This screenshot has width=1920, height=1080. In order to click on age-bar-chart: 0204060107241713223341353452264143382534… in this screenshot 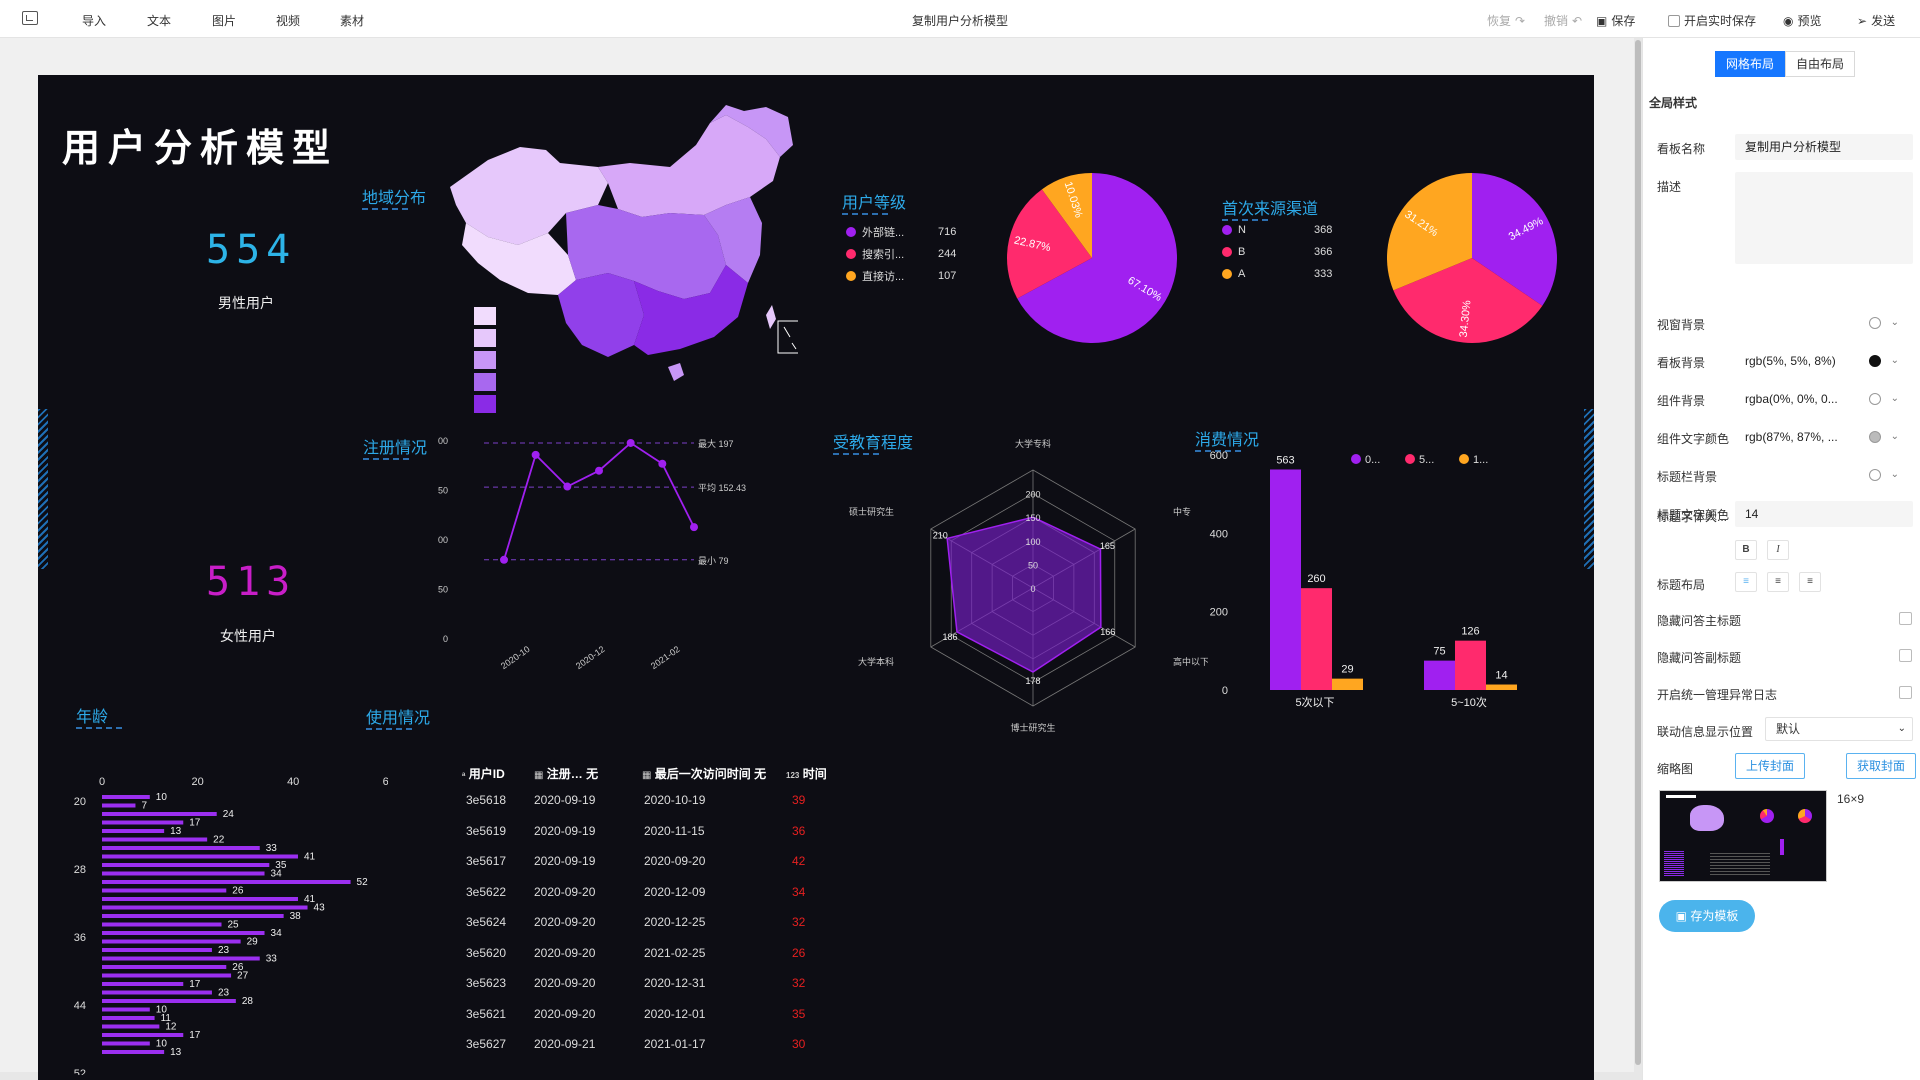, I will do `click(213, 915)`.